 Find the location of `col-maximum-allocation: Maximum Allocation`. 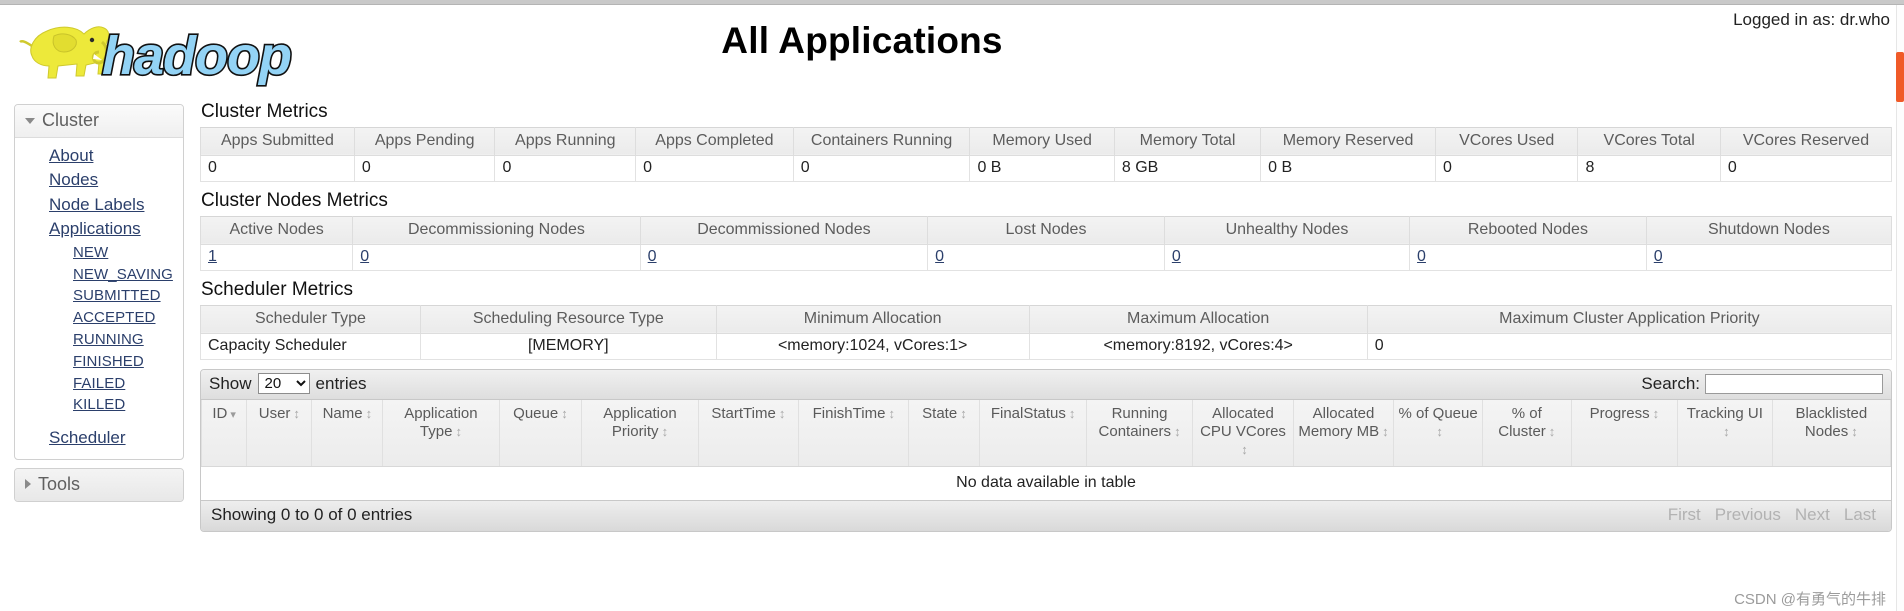

col-maximum-allocation: Maximum Allocation is located at coordinates (1198, 319).